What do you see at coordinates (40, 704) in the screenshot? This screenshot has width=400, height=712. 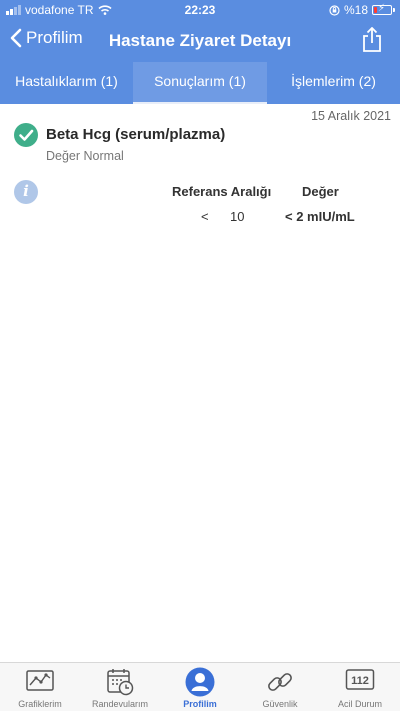 I see `bottom-tab-label: Grafiklerim` at bounding box center [40, 704].